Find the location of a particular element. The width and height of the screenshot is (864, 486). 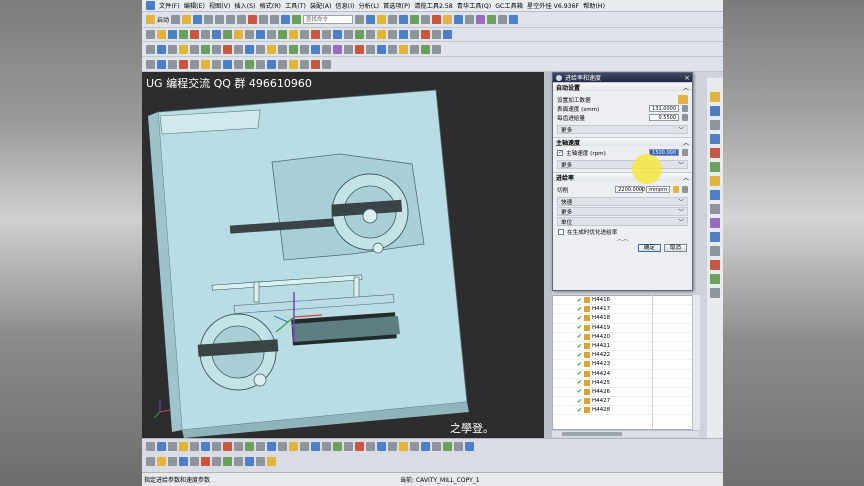

operation-navigator-tab-icon is located at coordinates (715, 153).